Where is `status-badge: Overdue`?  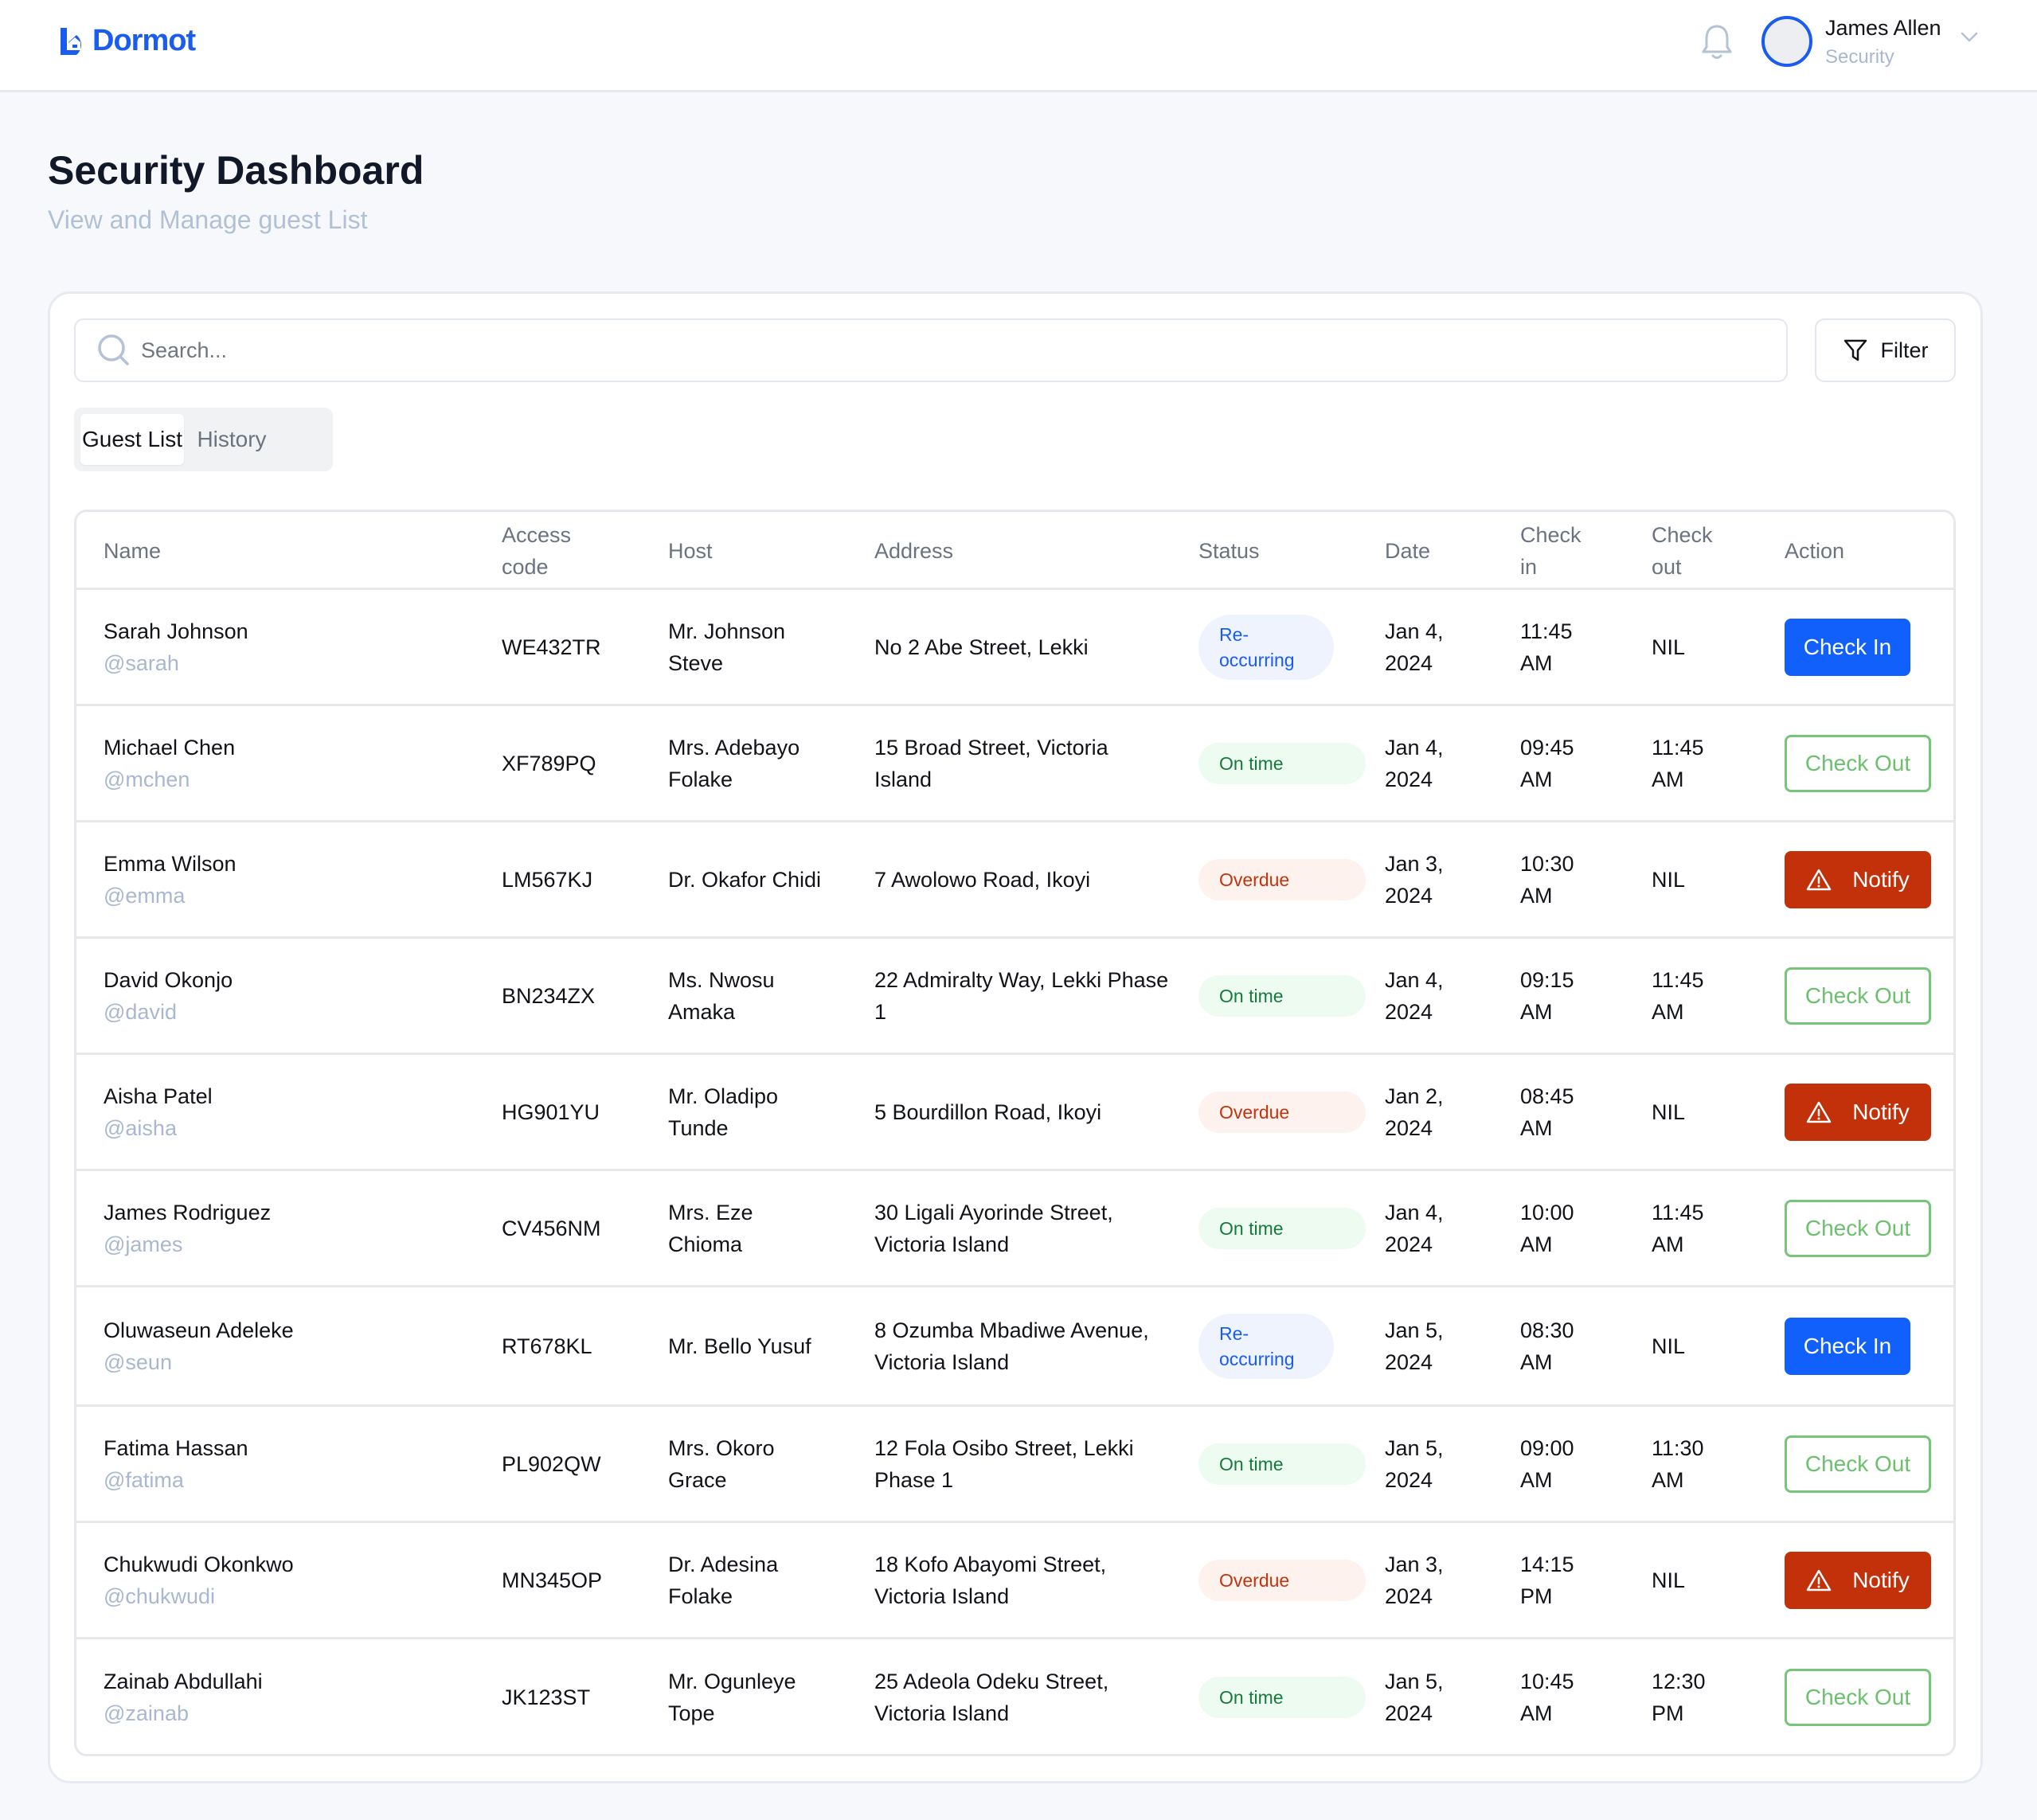
status-badge: Overdue is located at coordinates (1282, 1580).